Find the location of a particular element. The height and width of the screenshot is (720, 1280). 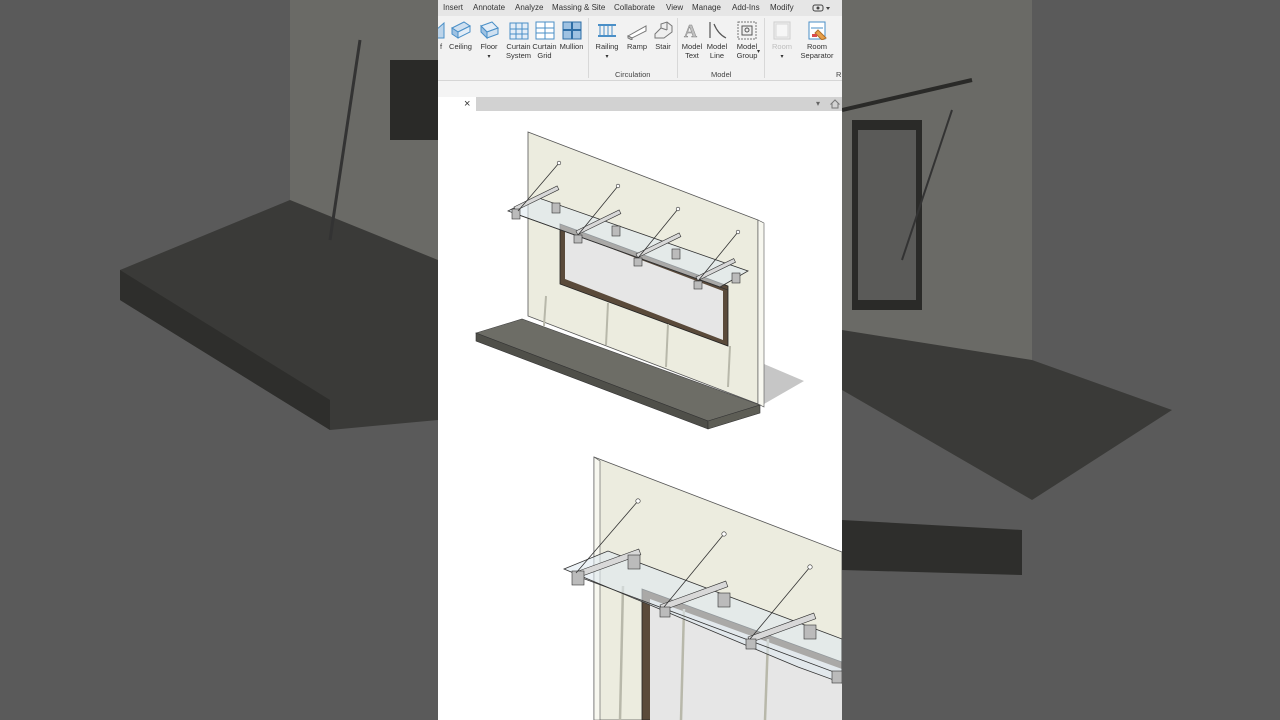

railing-button: Railing ▾ is located at coordinates (607, 41).